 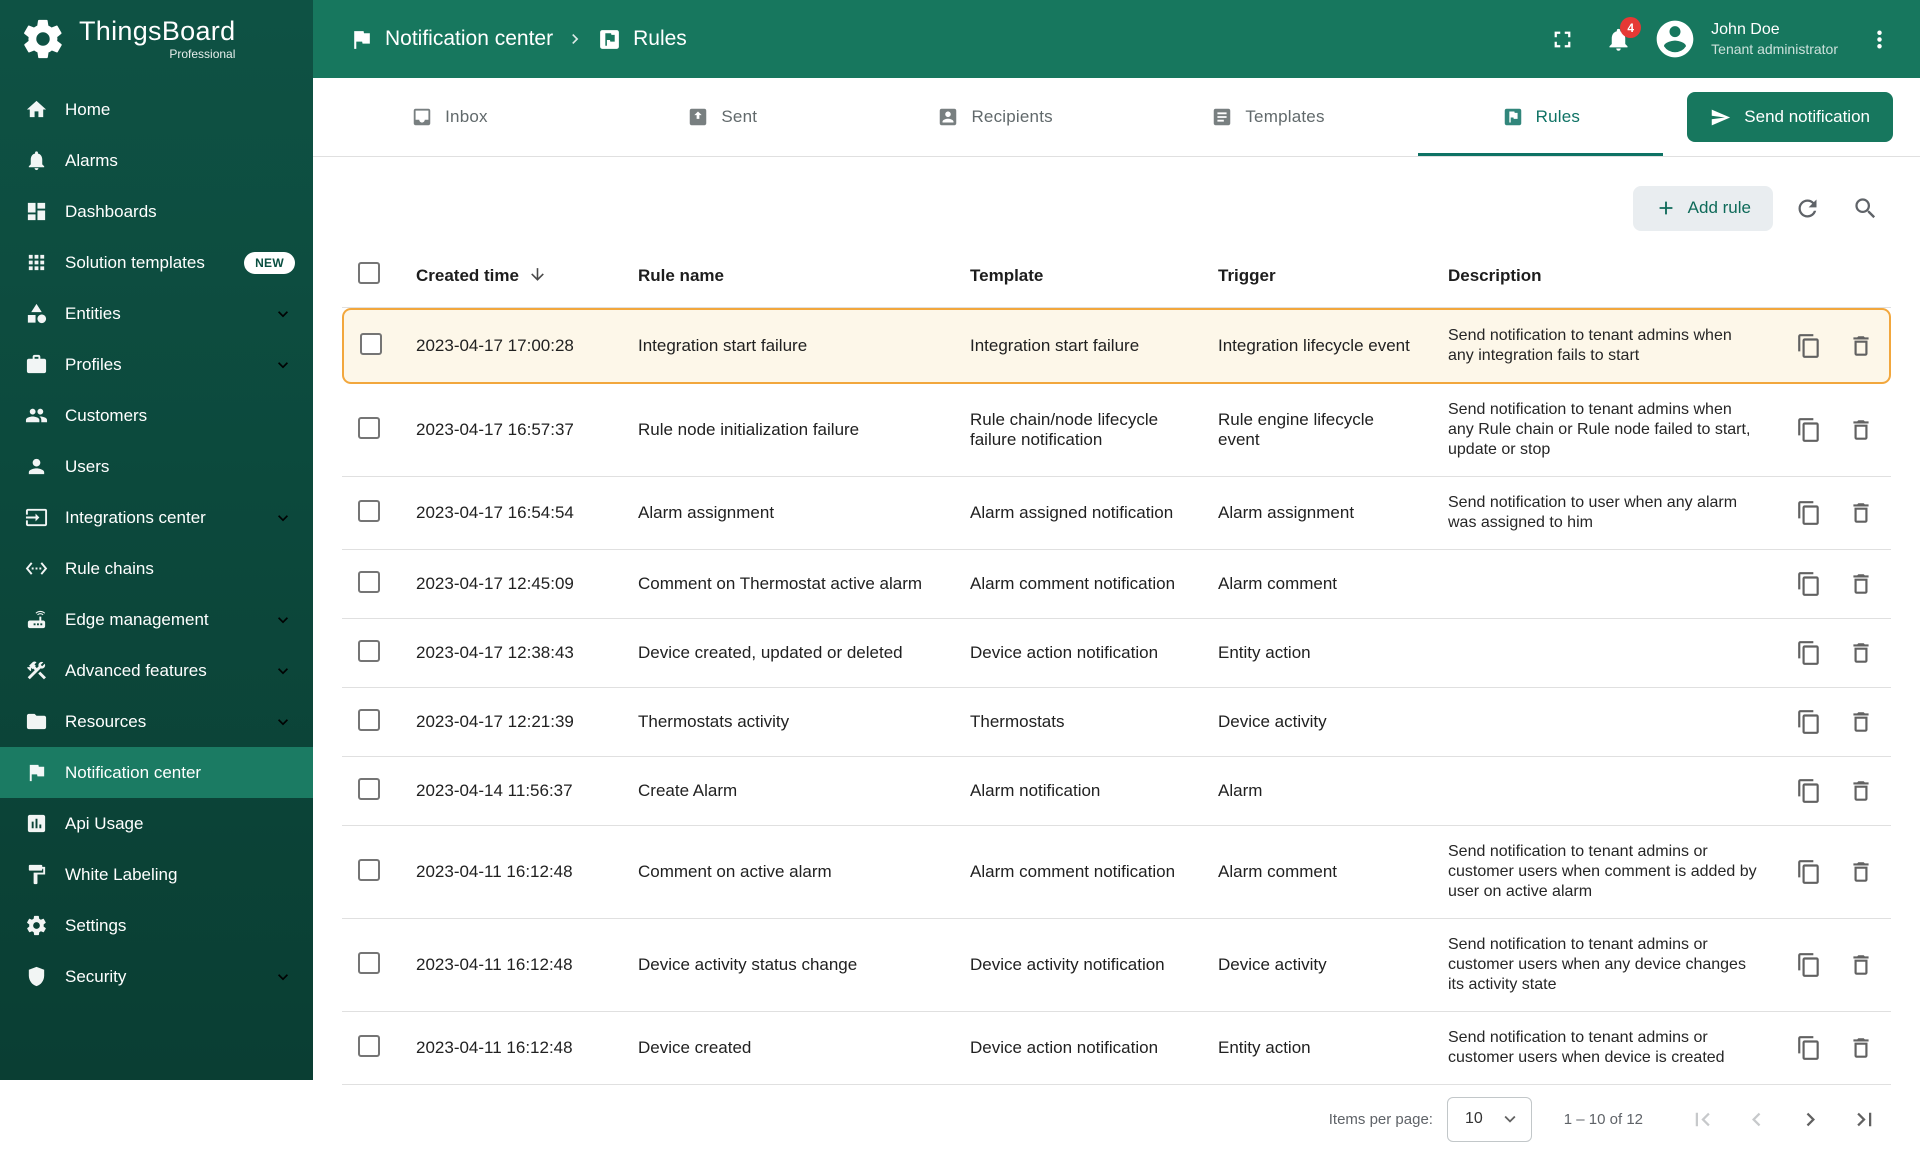 I want to click on cell-created-time: 2023-04-17 12:21:39, so click(x=511, y=722).